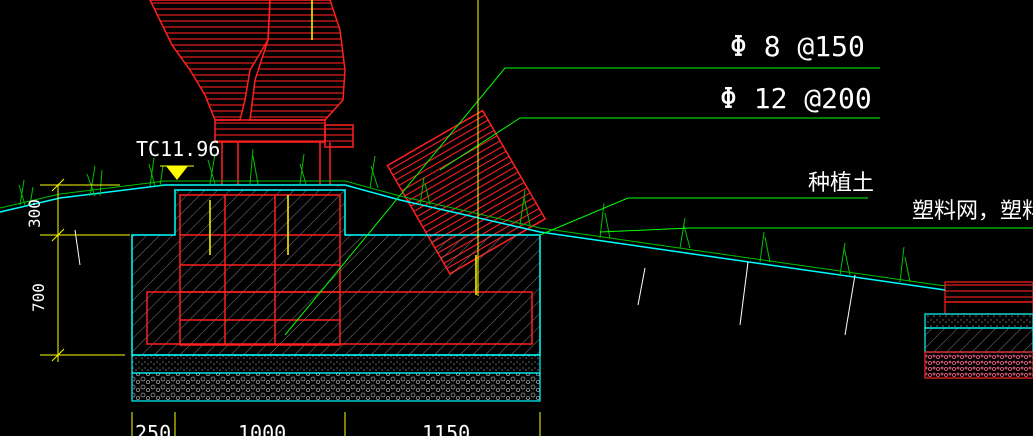 This screenshot has height=436, width=1033. What do you see at coordinates (38, 297) in the screenshot?
I see `dim-700: 700` at bounding box center [38, 297].